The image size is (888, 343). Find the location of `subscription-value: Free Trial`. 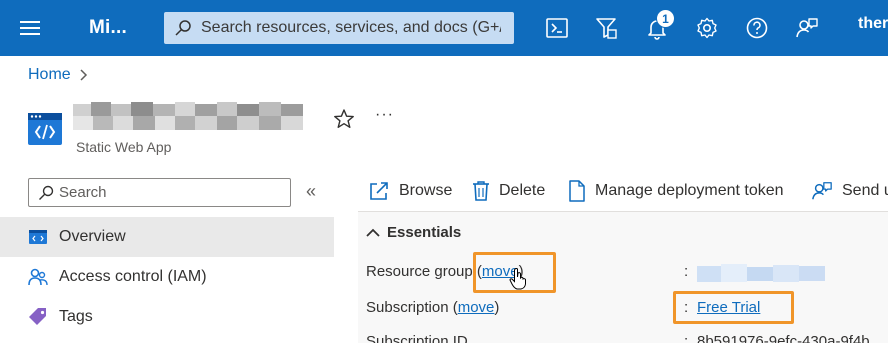

subscription-value: Free Trial is located at coordinates (728, 307).